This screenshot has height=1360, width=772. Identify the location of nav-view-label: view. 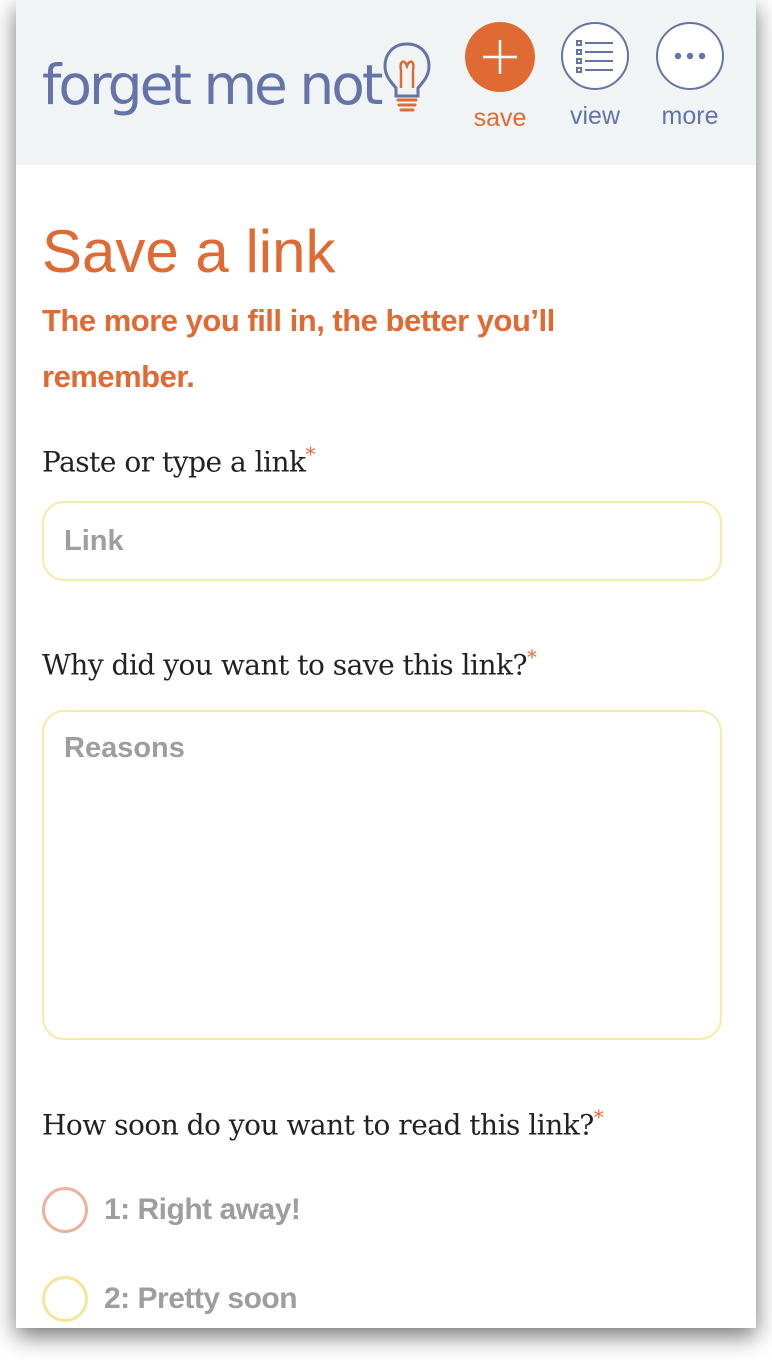
(594, 116).